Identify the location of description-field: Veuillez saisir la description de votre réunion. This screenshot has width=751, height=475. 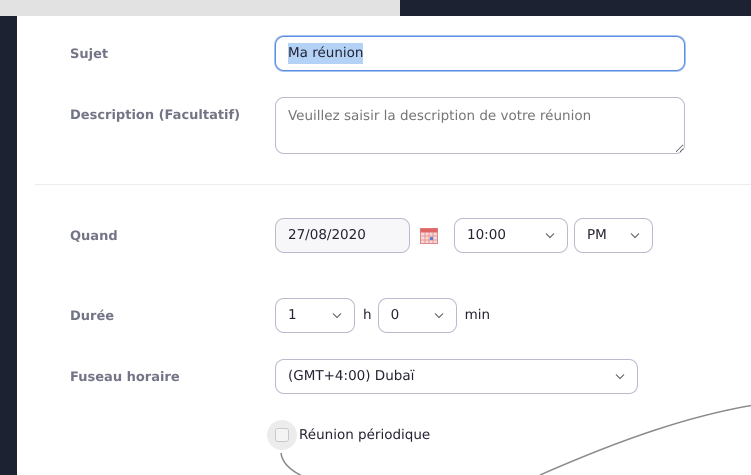
(480, 125).